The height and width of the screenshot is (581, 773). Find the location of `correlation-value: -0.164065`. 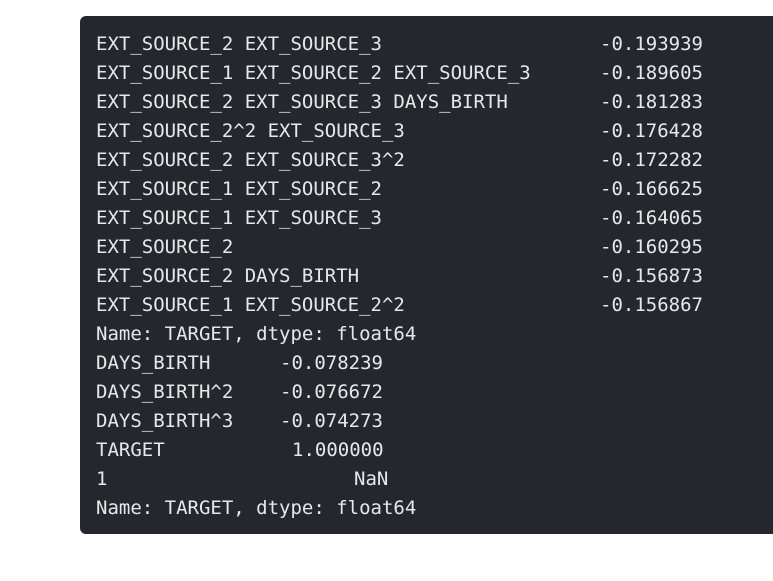

correlation-value: -0.164065 is located at coordinates (651, 218).